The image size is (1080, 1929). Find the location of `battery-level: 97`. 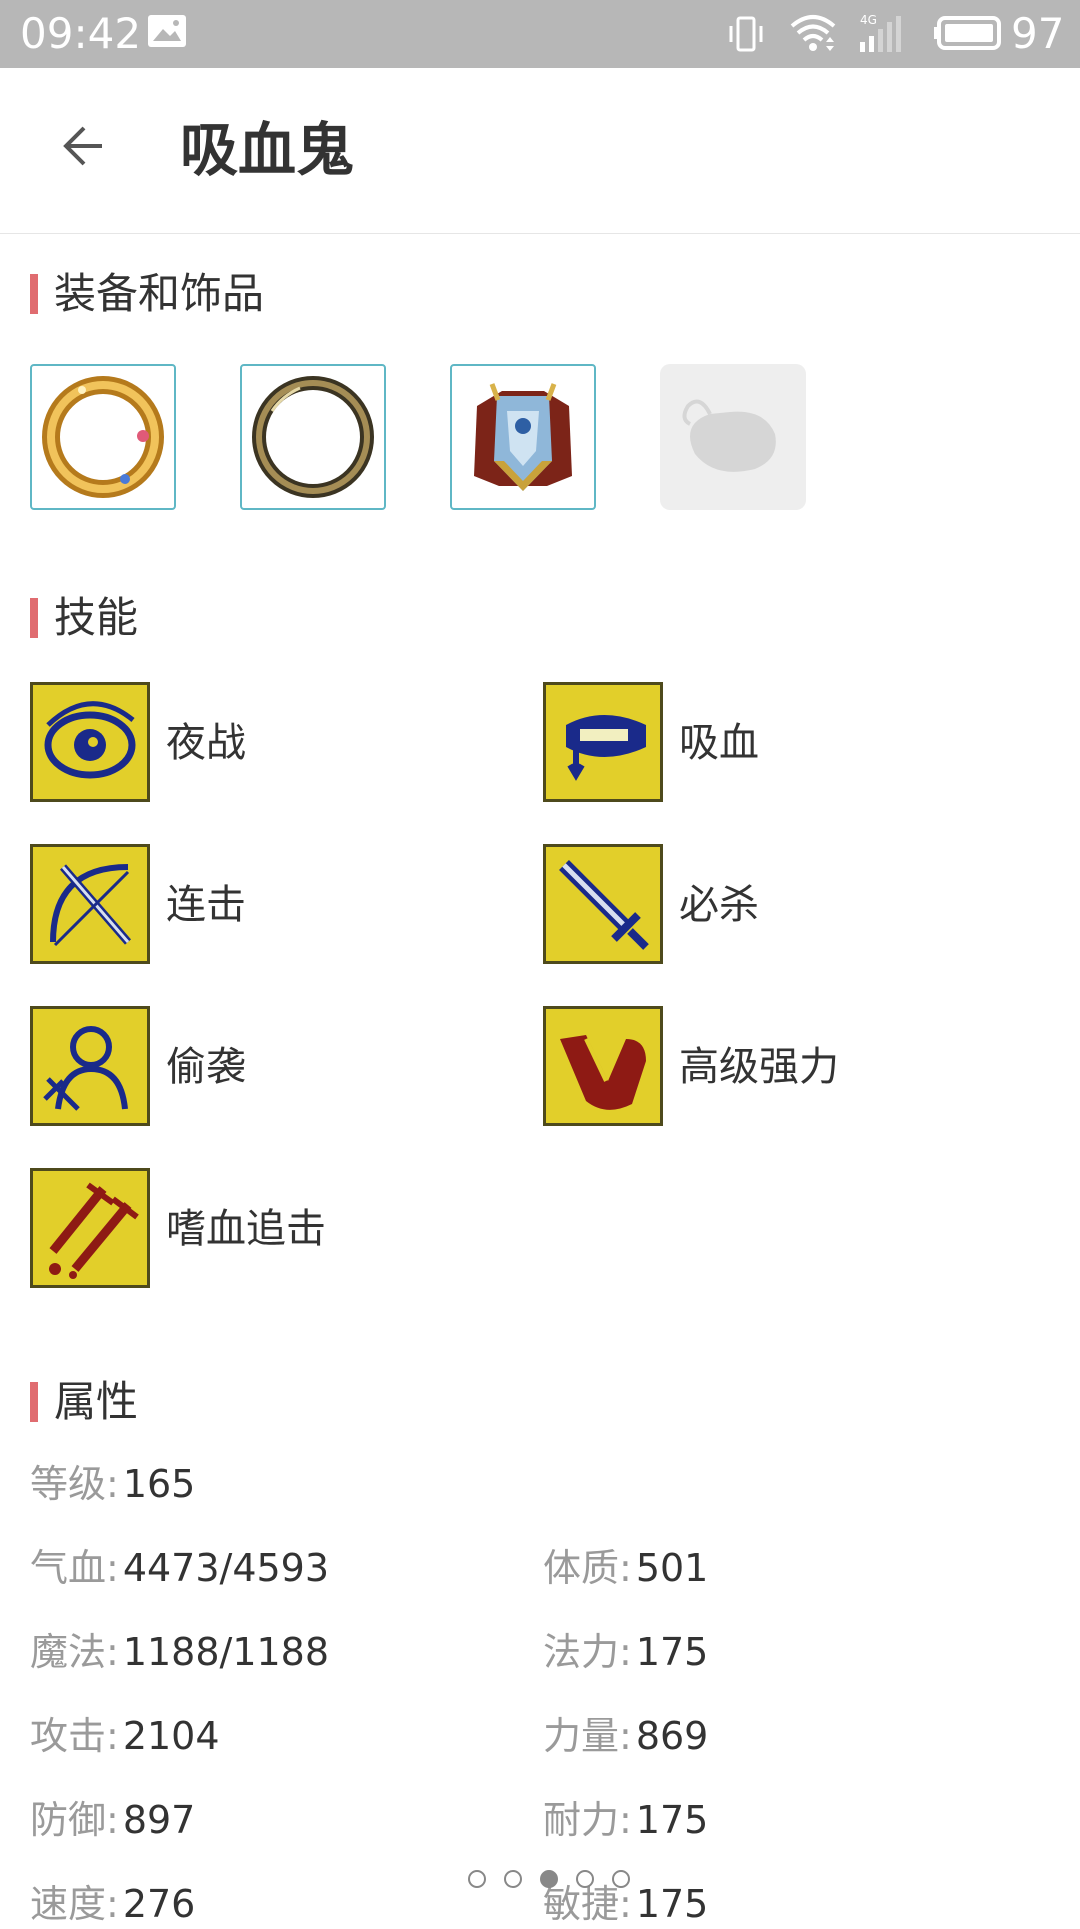

battery-level: 97 is located at coordinates (1038, 33).